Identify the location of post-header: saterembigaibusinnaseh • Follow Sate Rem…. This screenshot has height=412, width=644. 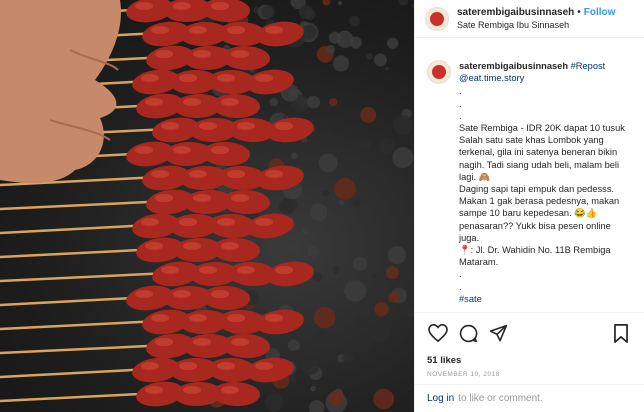
(529, 19).